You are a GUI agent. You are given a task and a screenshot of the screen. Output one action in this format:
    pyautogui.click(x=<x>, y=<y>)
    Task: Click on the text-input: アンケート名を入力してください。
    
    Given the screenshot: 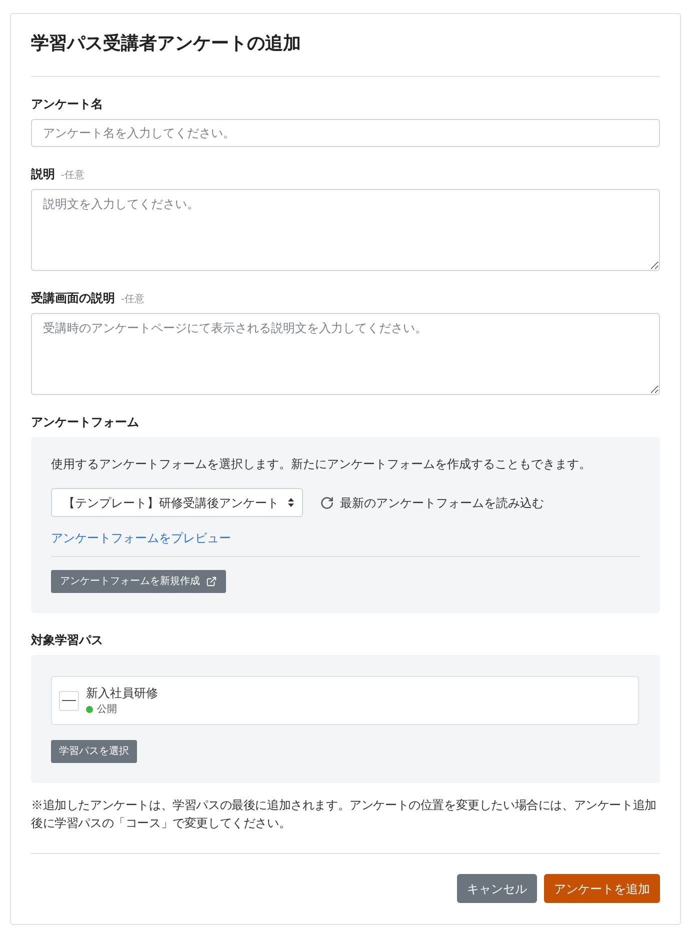 What is the action you would take?
    pyautogui.click(x=345, y=133)
    